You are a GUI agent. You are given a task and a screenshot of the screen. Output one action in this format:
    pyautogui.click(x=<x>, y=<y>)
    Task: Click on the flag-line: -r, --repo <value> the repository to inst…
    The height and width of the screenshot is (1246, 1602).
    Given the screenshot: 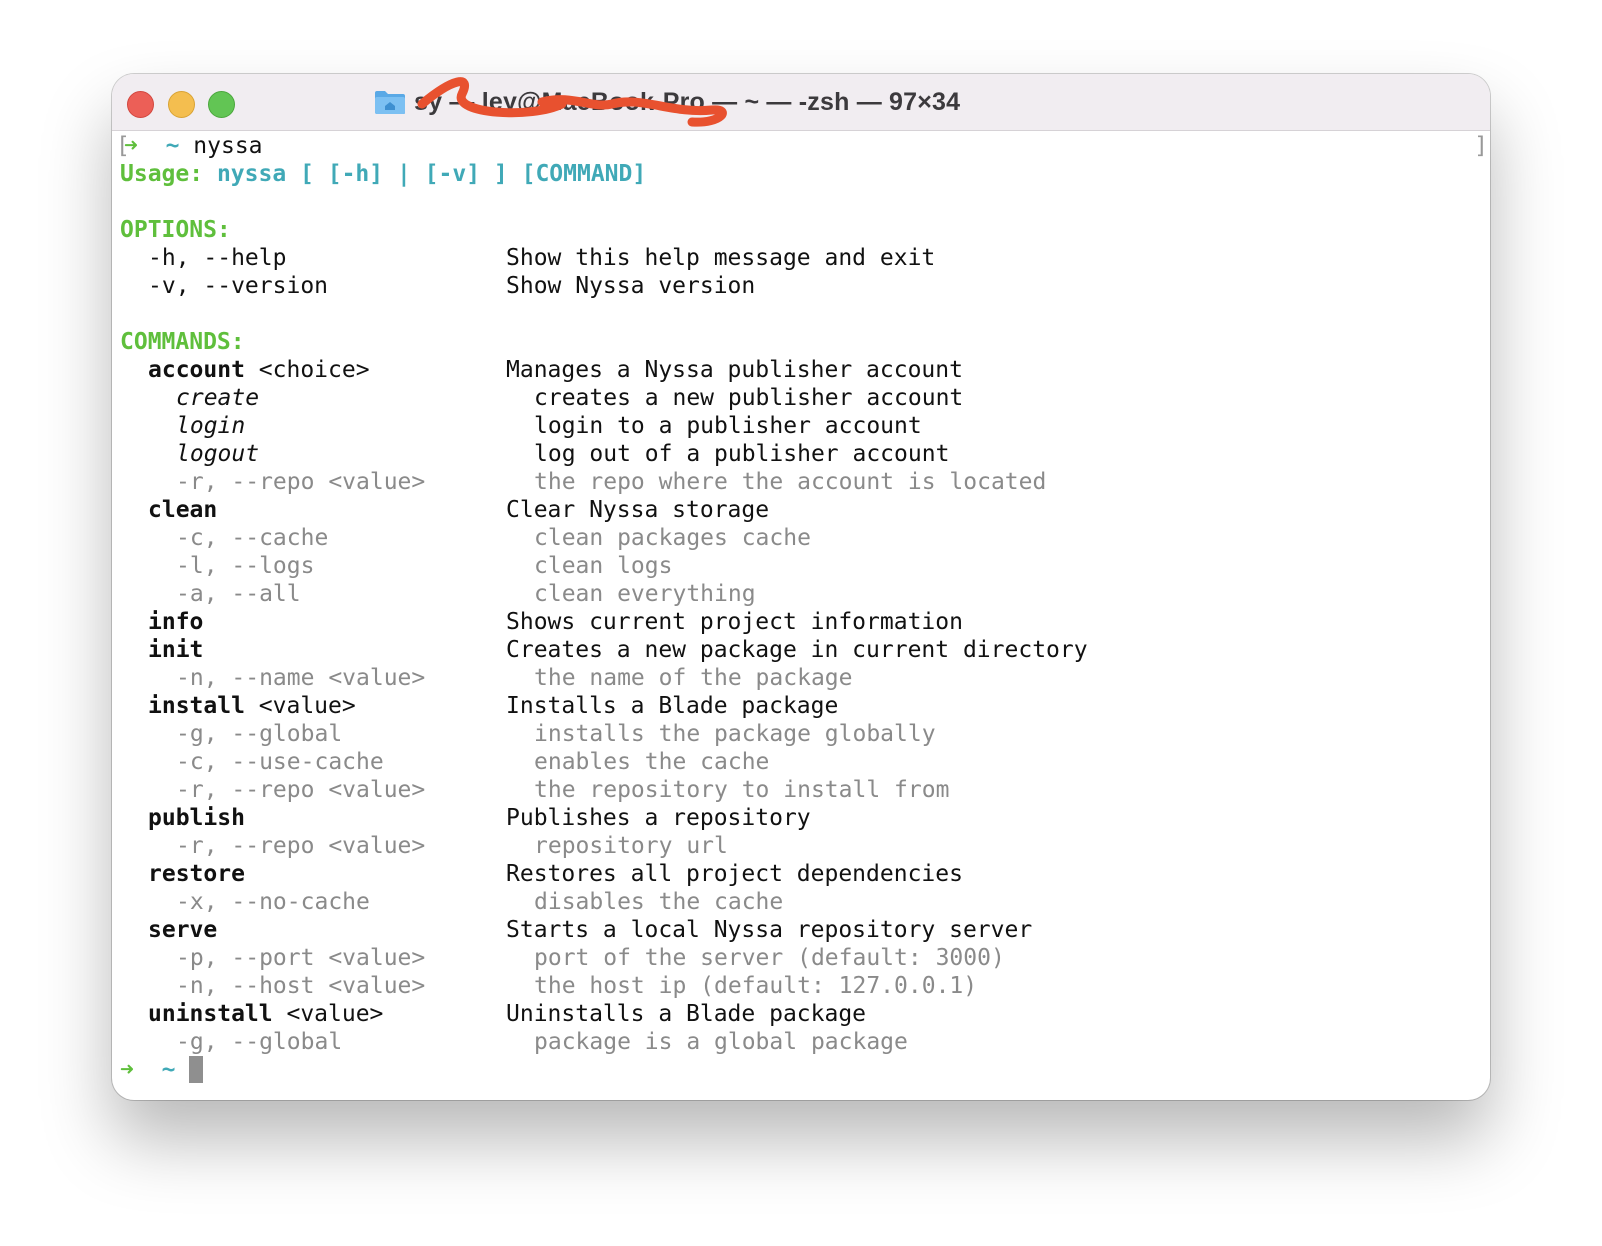 What is the action you would take?
    pyautogui.click(x=805, y=790)
    